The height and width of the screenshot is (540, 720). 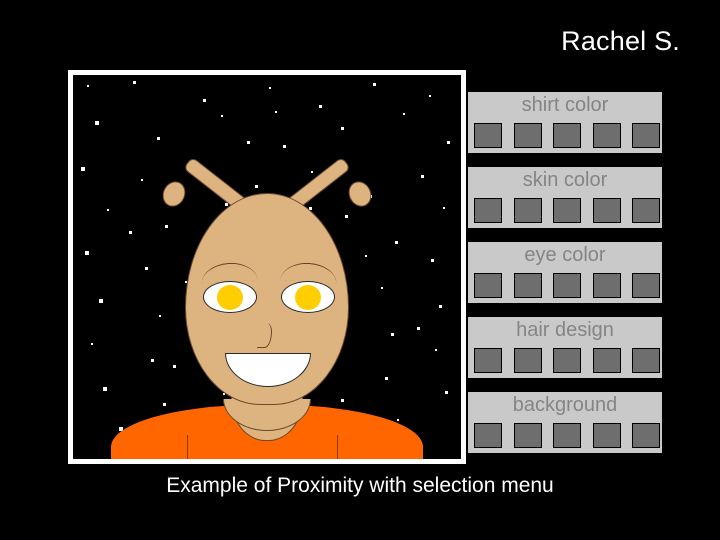 What do you see at coordinates (620, 41) in the screenshot?
I see `slide-title: Rachel S.` at bounding box center [620, 41].